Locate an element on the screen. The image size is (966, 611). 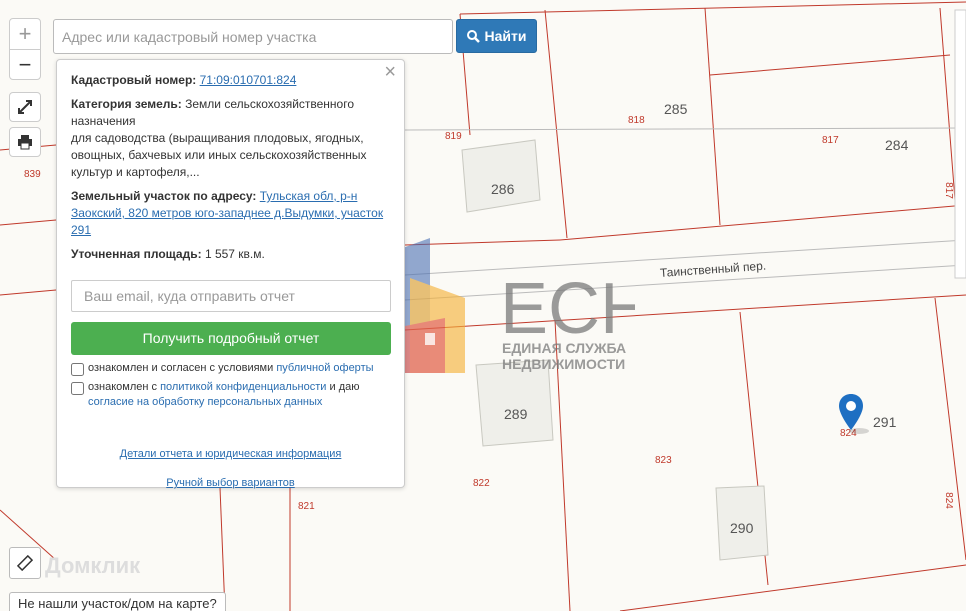
cadastral-link: 71:09:010701:824 is located at coordinates (248, 80).